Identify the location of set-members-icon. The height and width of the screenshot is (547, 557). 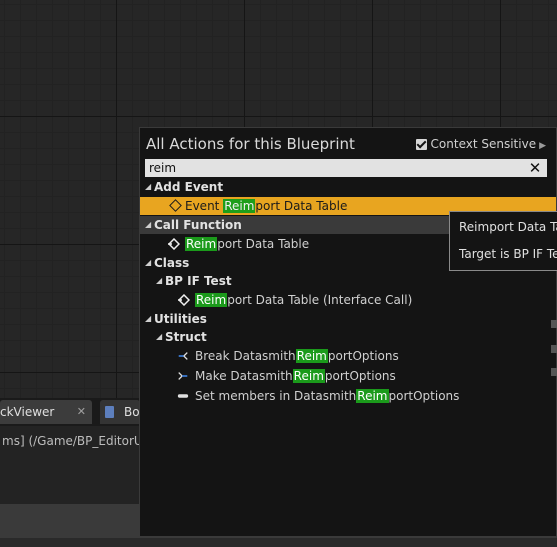
(183, 396).